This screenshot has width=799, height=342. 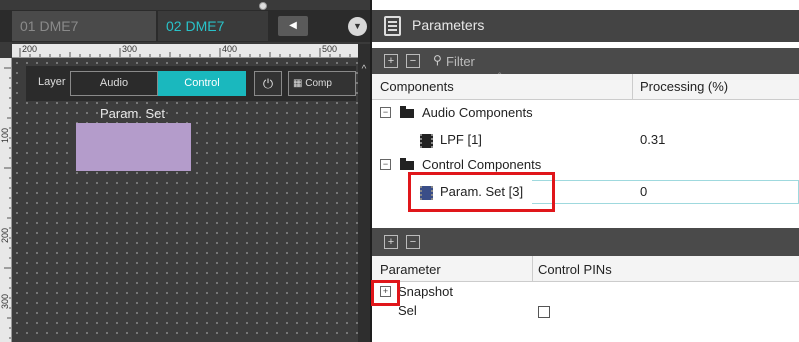 I want to click on sheet-tab-bar: 01 DME7 02 DME7 ◀ ▼, so click(x=185, y=26).